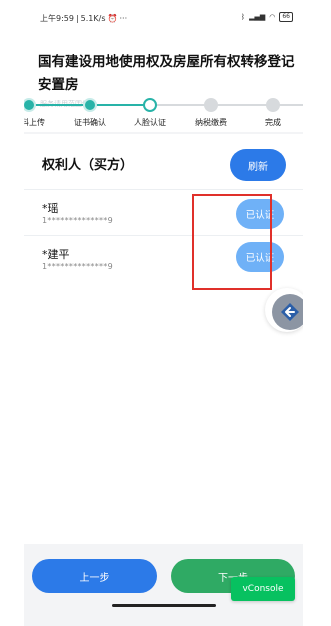  What do you see at coordinates (112, 18) in the screenshot?
I see `alarm-icon: ⏰` at bounding box center [112, 18].